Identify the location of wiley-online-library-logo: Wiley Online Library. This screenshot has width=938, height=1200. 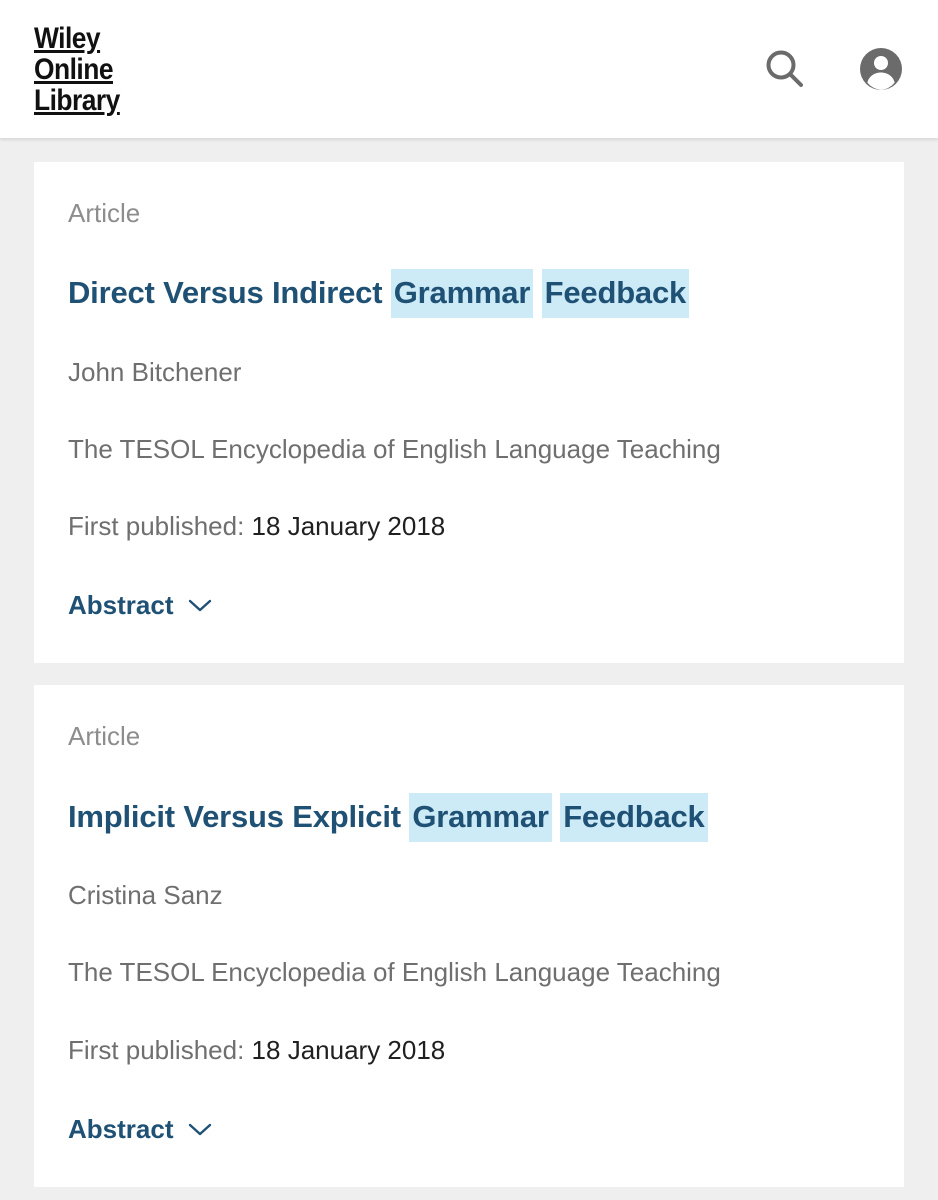
(77, 69).